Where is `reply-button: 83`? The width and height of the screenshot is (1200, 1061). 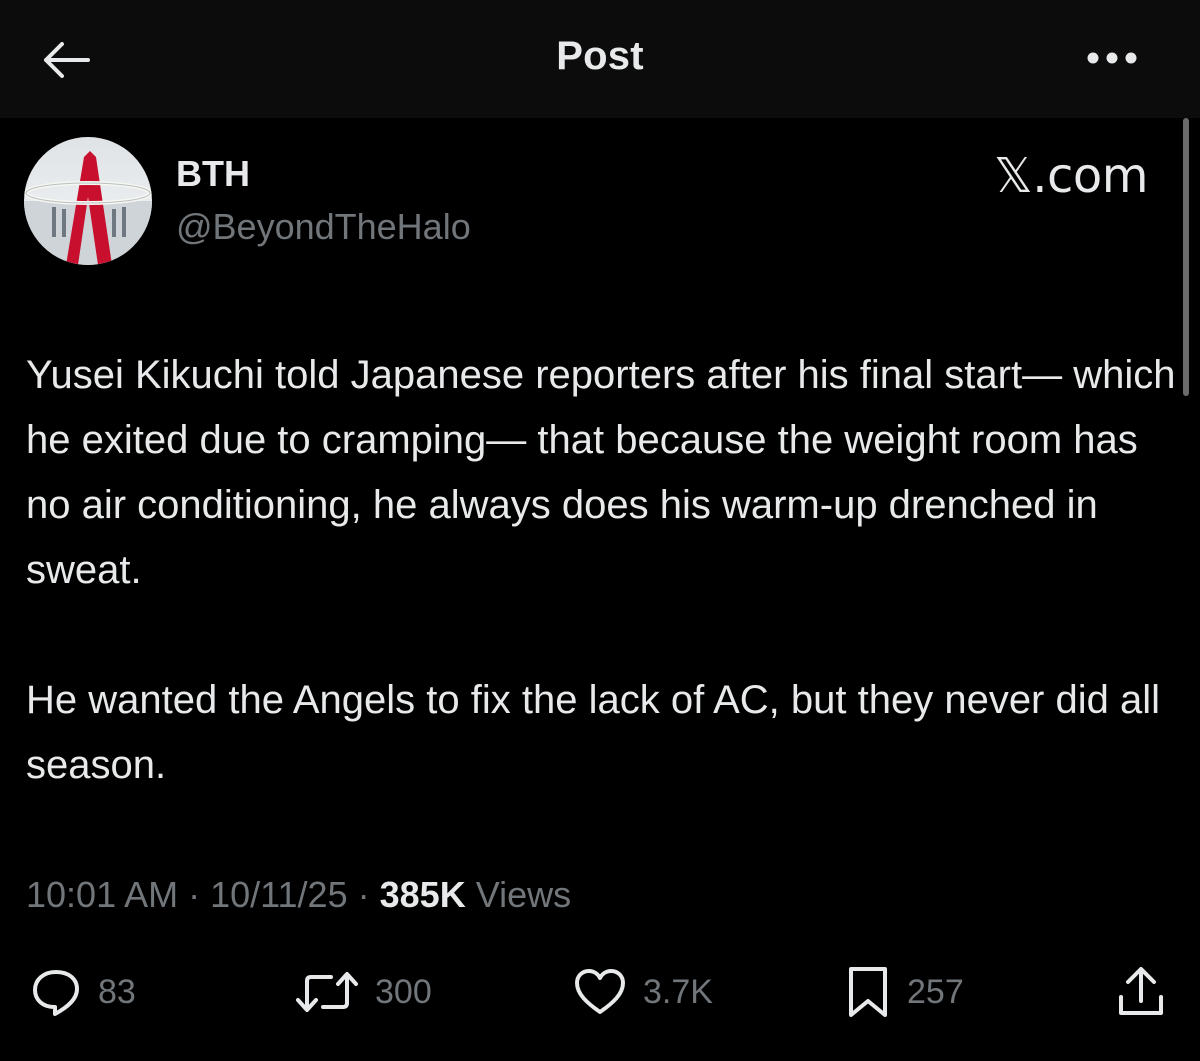 reply-button: 83 is located at coordinates (83, 992).